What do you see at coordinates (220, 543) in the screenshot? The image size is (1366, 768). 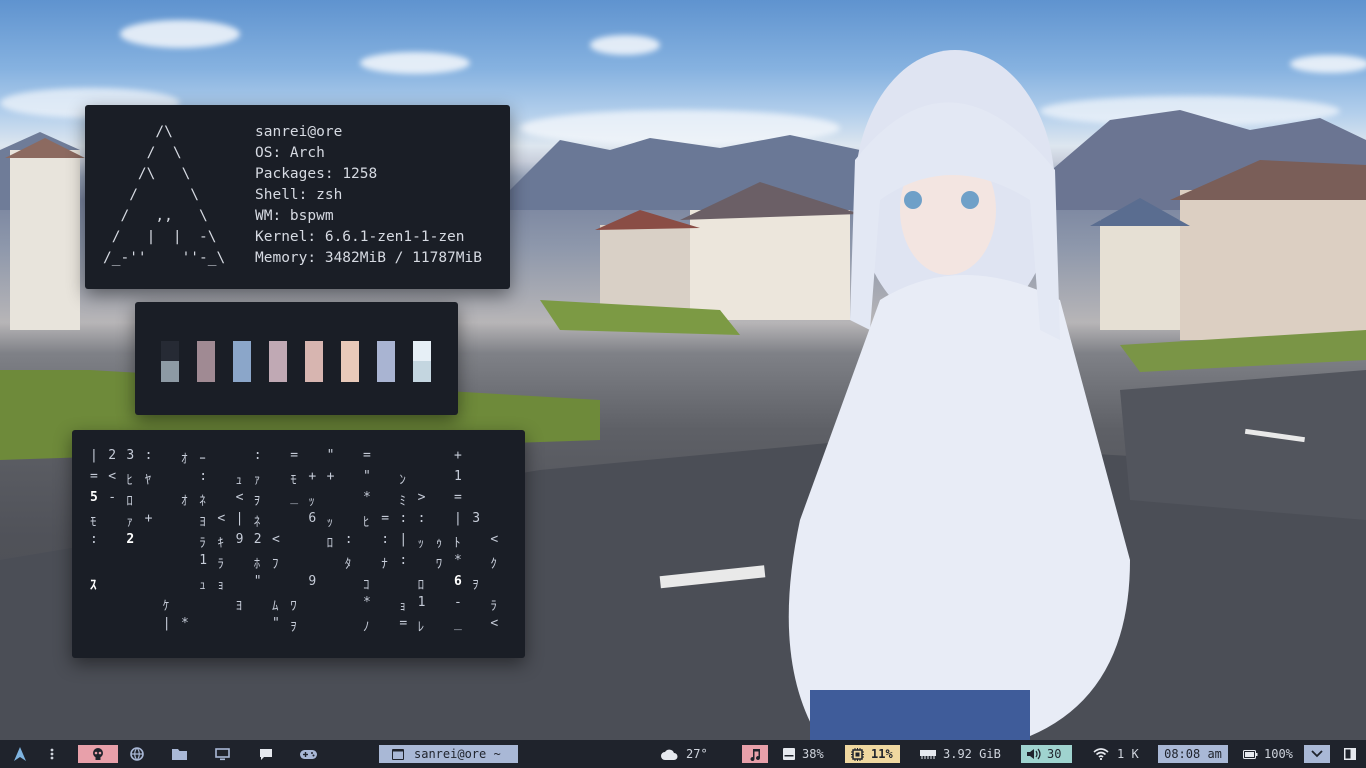 I see `matrix-glyph: ｷ` at bounding box center [220, 543].